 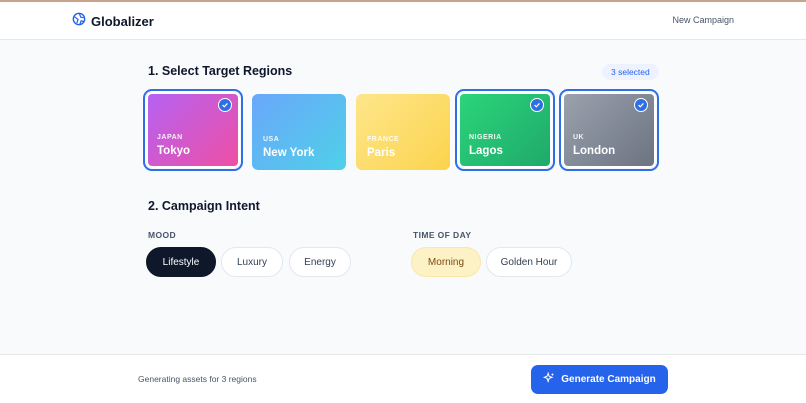 I want to click on region-city: Lagos, so click(x=486, y=151).